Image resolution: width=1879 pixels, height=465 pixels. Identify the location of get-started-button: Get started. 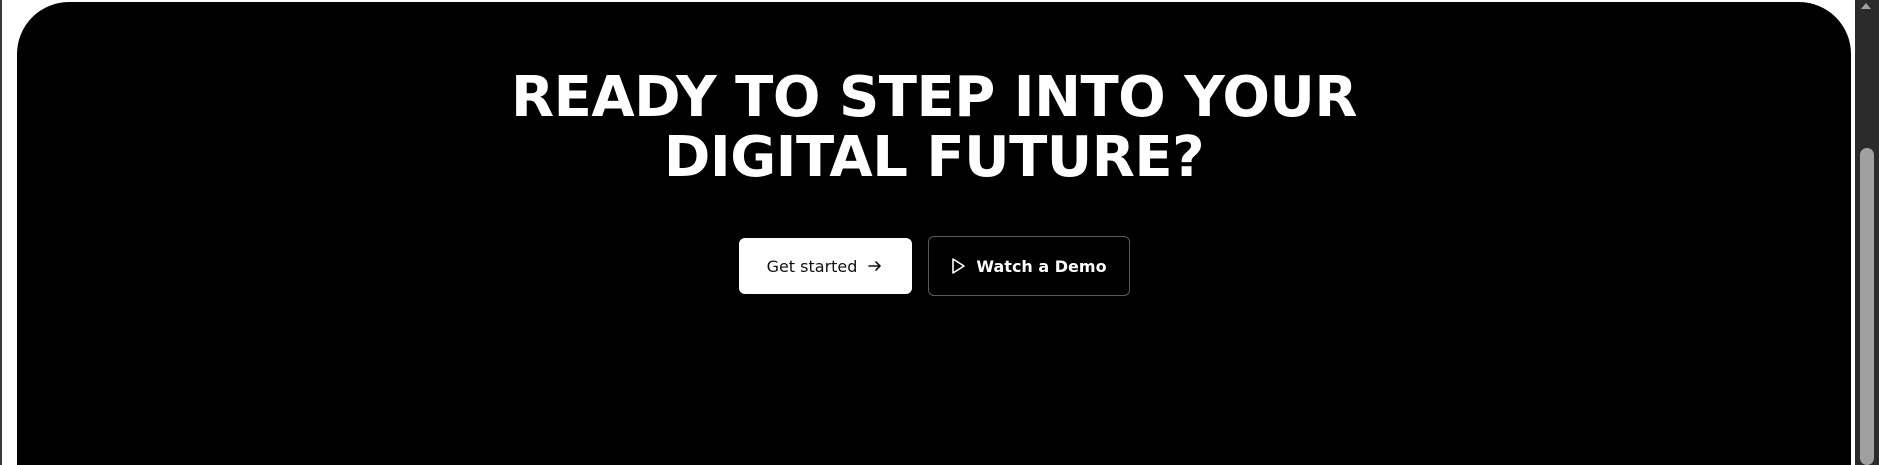
(825, 266).